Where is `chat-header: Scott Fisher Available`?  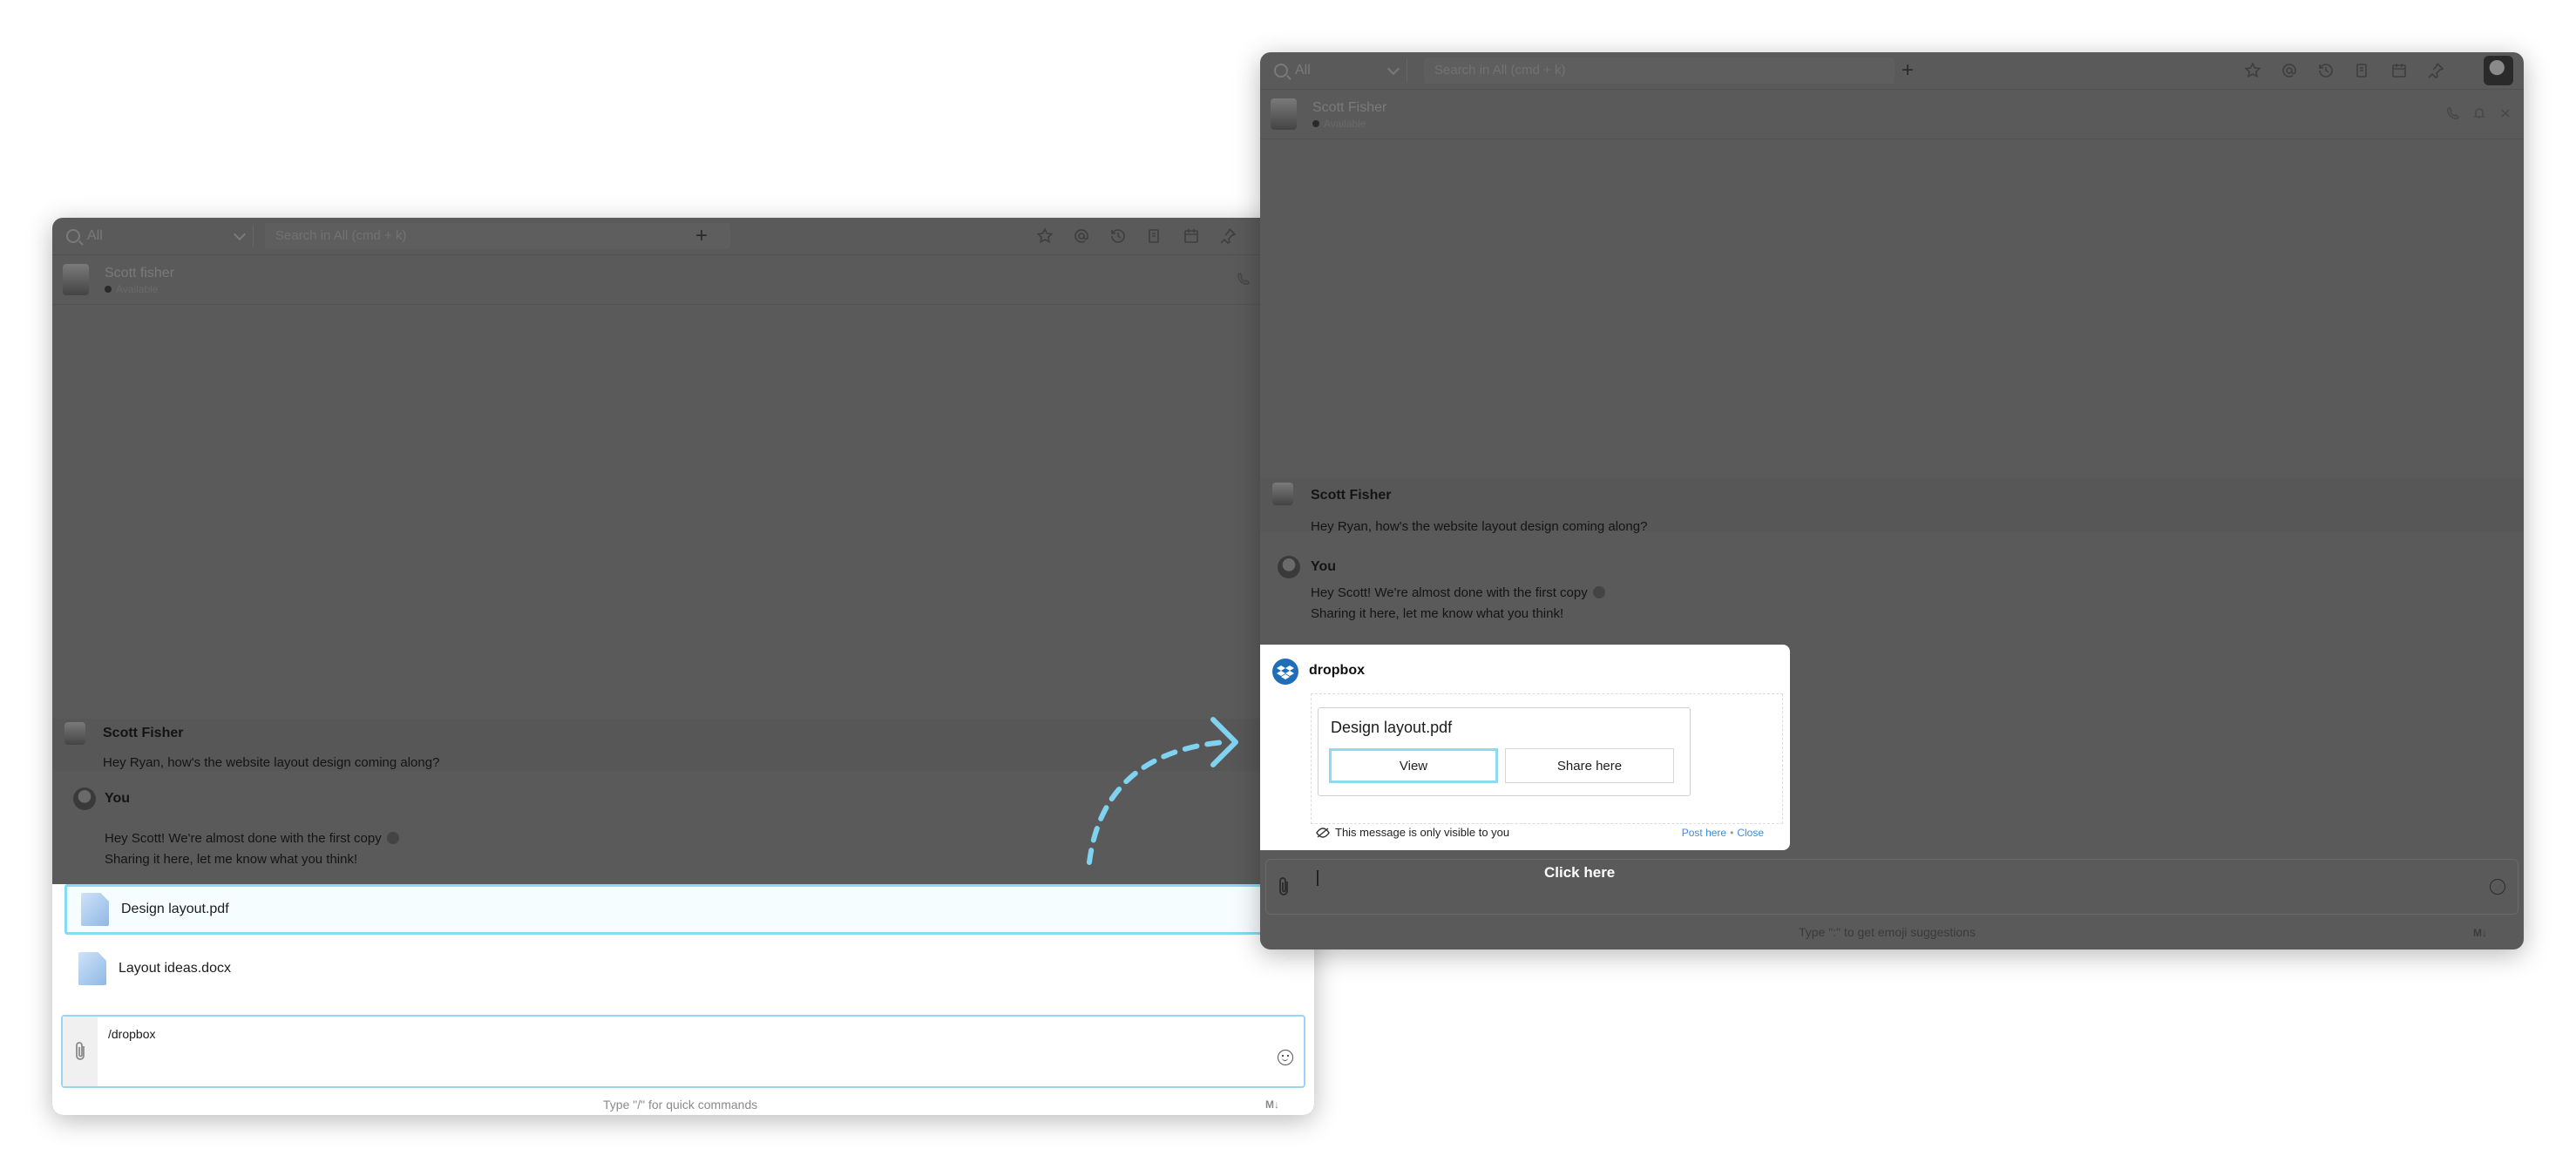 chat-header: Scott Fisher Available is located at coordinates (1892, 114).